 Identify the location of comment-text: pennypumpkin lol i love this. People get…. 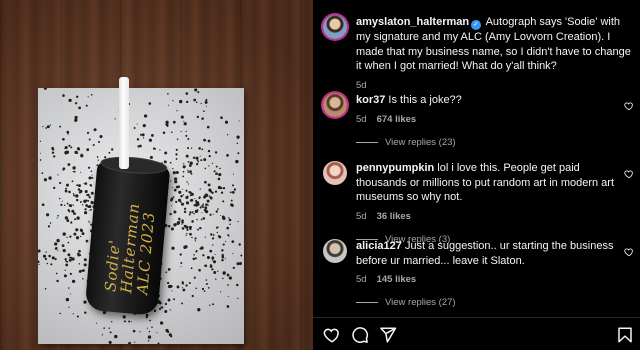
(487, 183).